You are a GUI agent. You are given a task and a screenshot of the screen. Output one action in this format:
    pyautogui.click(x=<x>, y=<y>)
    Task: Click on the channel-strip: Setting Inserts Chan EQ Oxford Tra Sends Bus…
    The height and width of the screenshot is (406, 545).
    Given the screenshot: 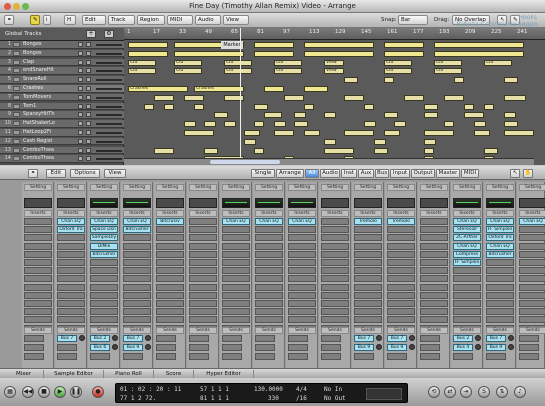 What is the action you would take?
    pyautogui.click(x=71, y=275)
    